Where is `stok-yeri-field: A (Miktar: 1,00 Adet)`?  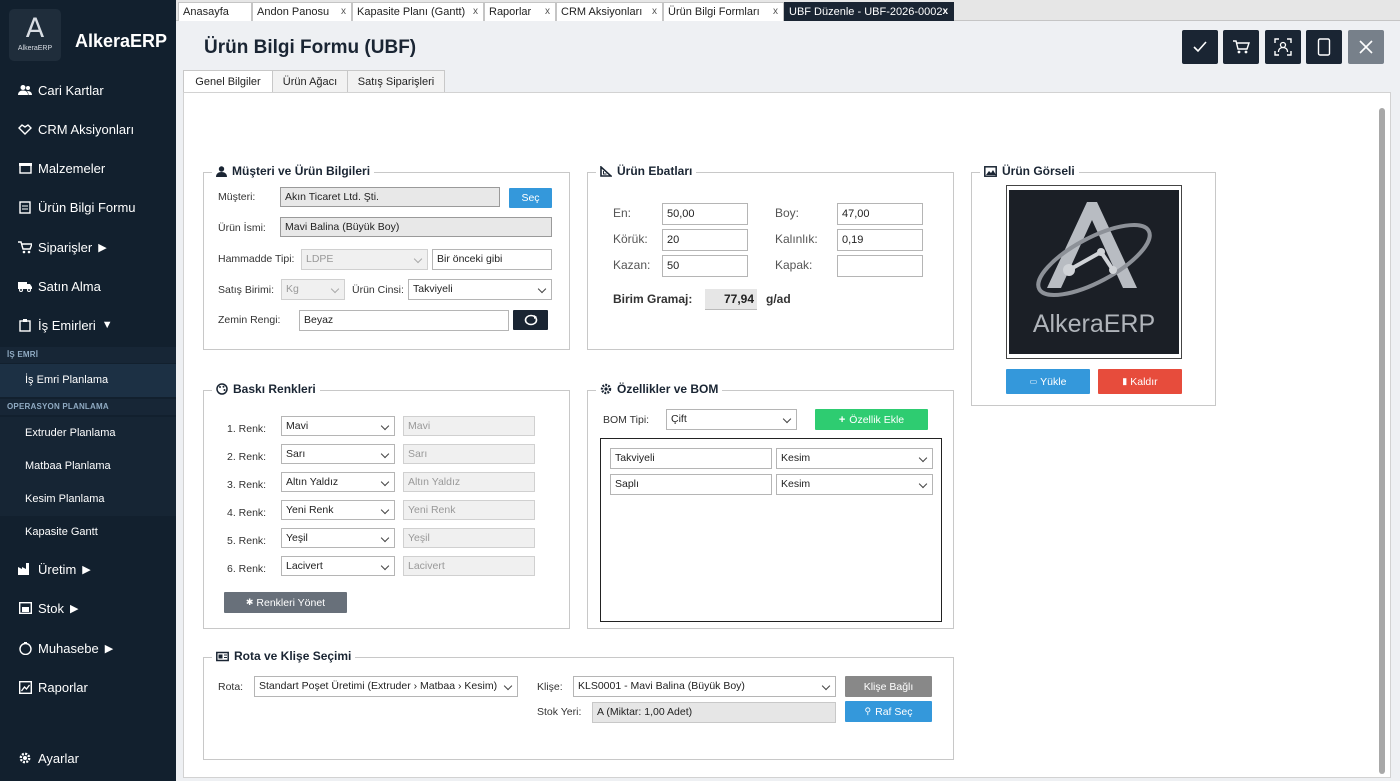
stok-yeri-field: A (Miktar: 1,00 Adet) is located at coordinates (714, 712).